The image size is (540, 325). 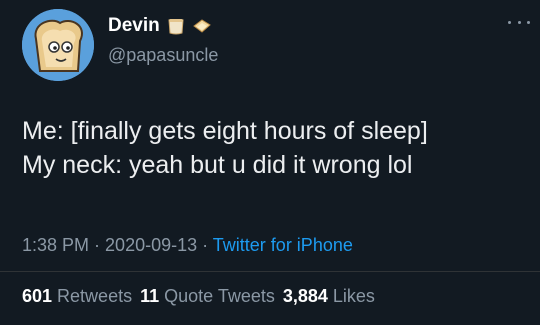 I want to click on toast-avatar-icon, so click(x=58, y=45).